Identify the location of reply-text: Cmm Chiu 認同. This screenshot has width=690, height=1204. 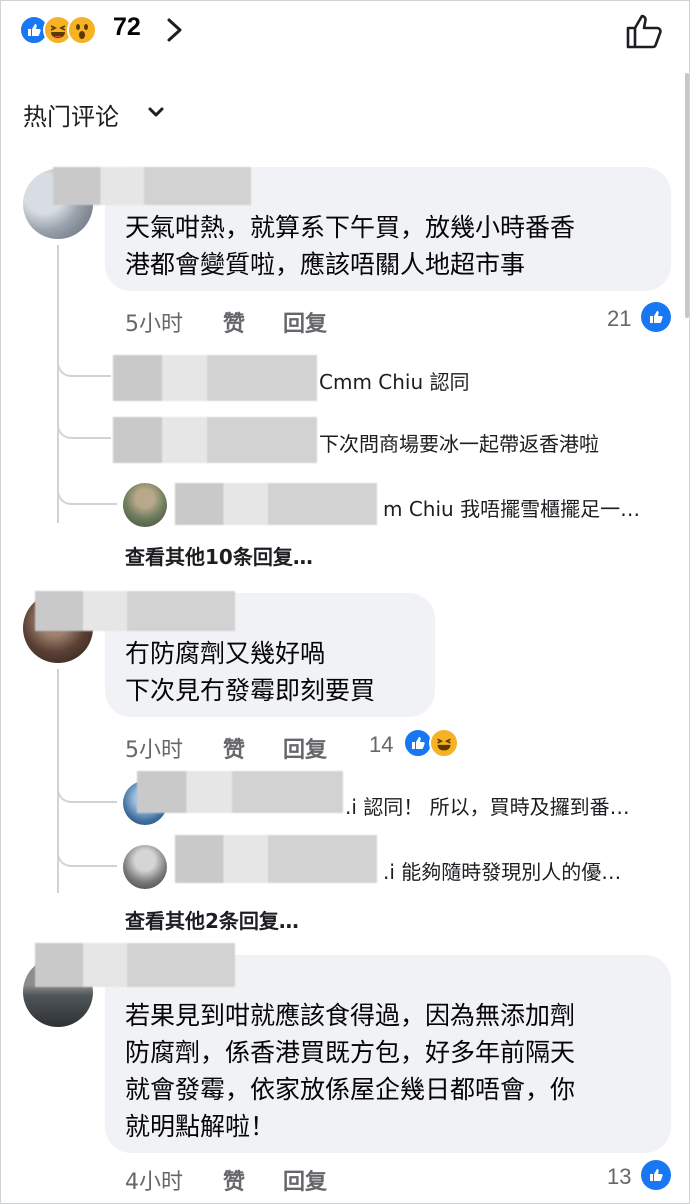
(394, 382).